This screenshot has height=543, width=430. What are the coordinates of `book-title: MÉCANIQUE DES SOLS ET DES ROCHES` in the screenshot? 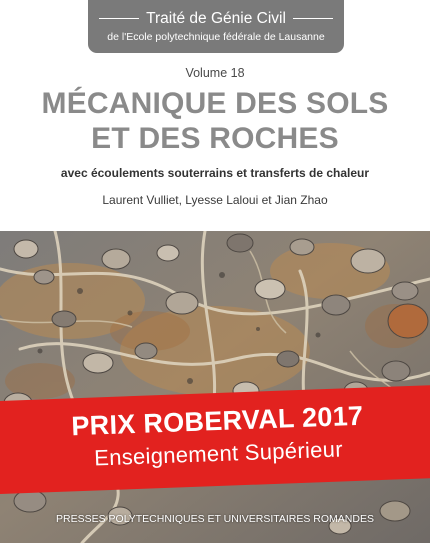 It's located at (215, 121).